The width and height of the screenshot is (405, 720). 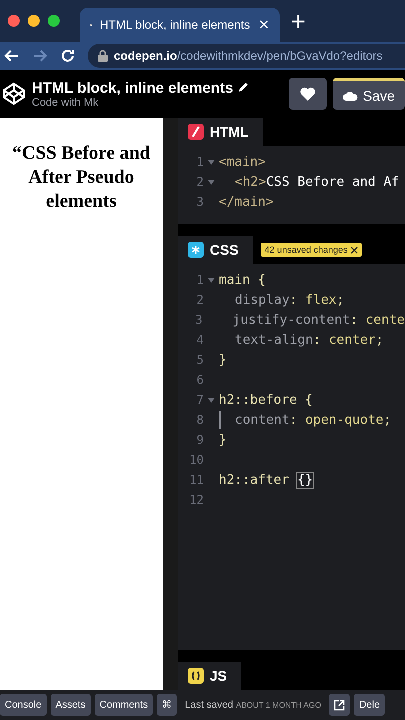 What do you see at coordinates (200, 340) in the screenshot?
I see `line-number: 4` at bounding box center [200, 340].